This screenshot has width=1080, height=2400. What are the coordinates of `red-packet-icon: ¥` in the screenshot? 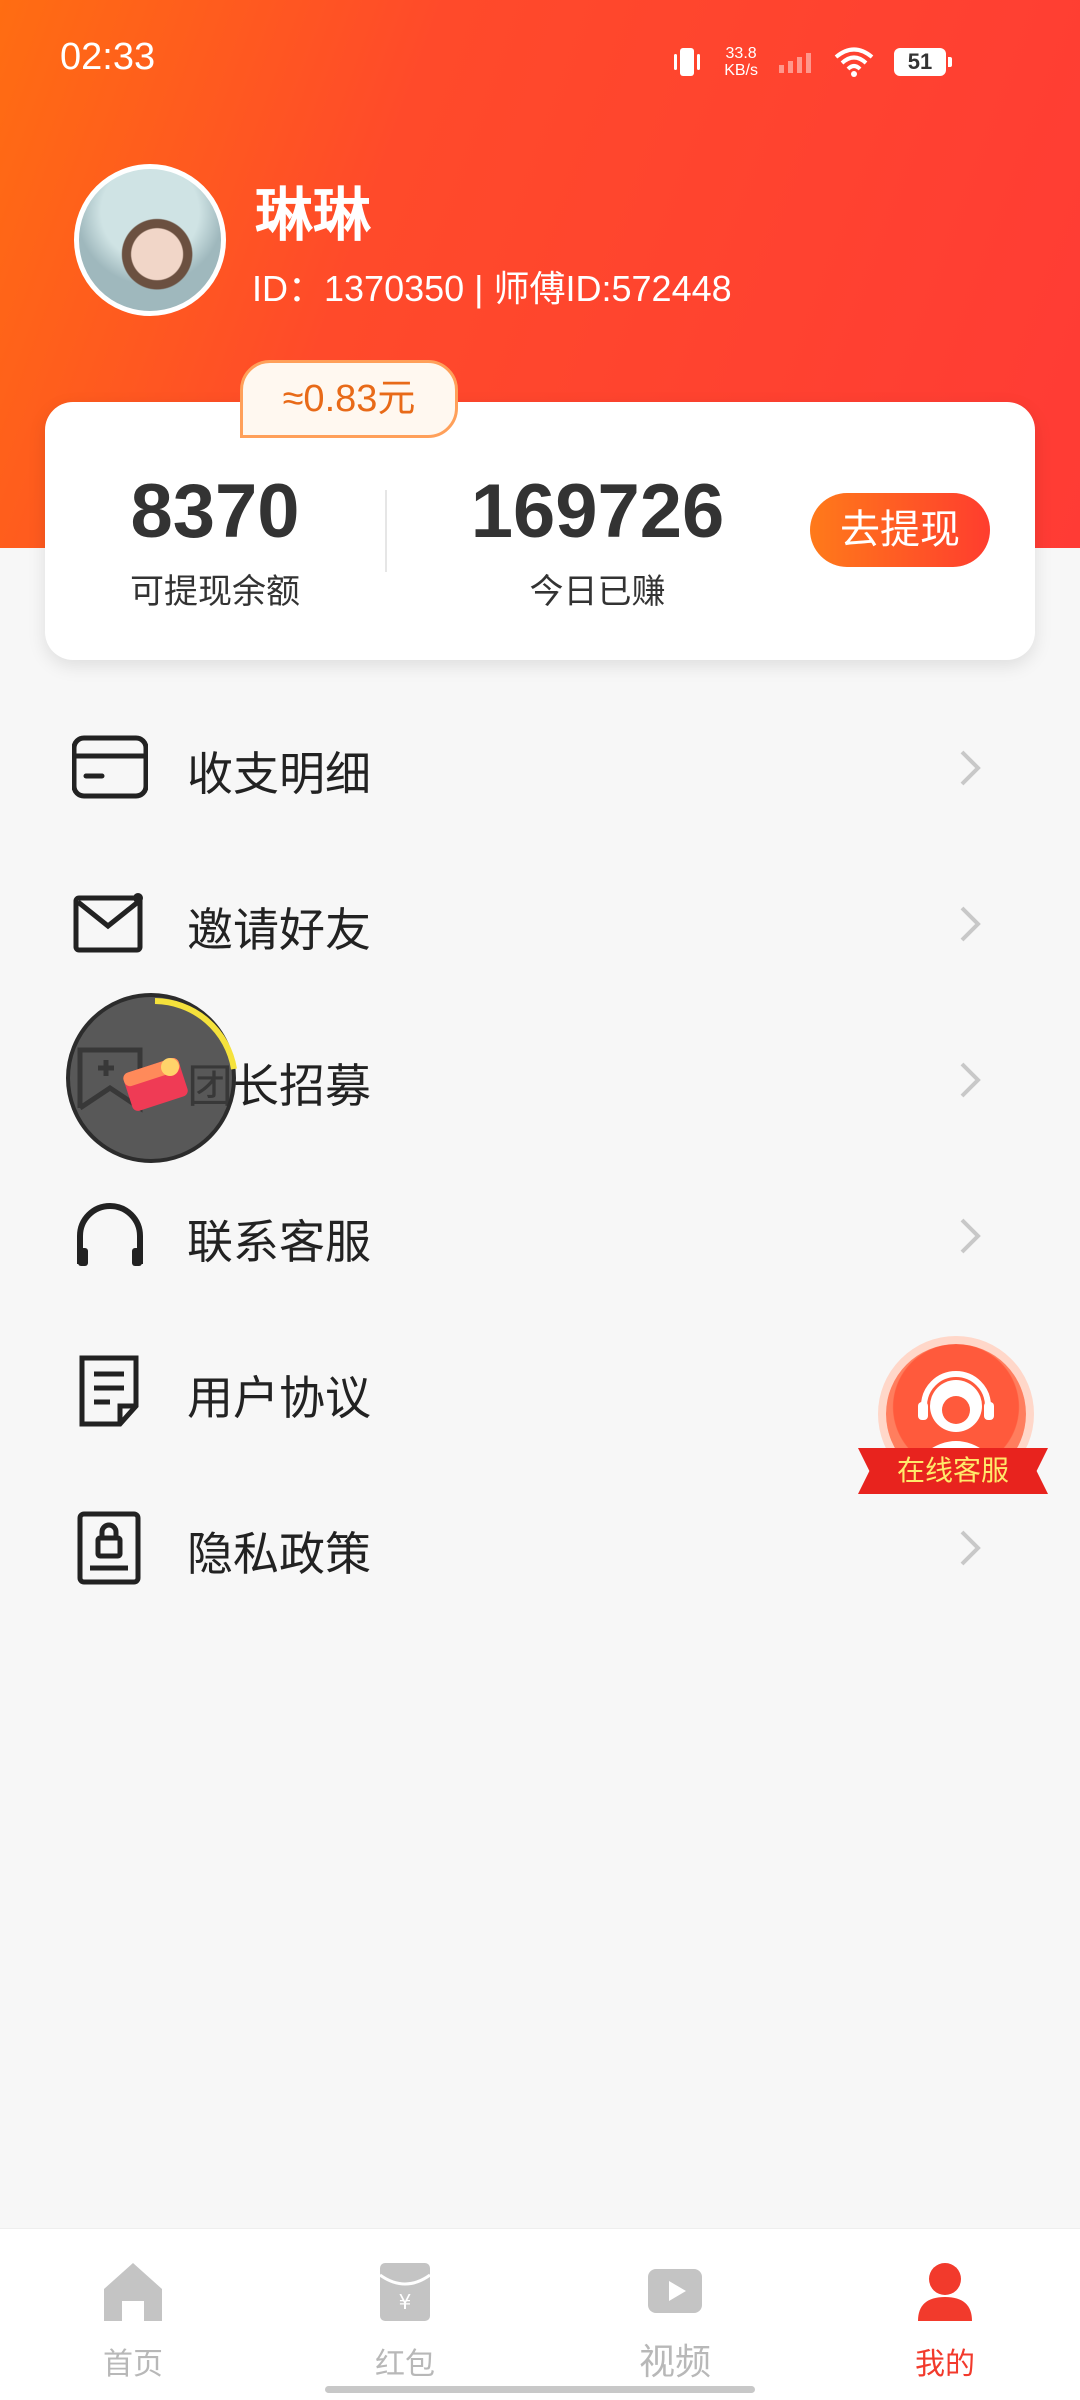 It's located at (405, 2292).